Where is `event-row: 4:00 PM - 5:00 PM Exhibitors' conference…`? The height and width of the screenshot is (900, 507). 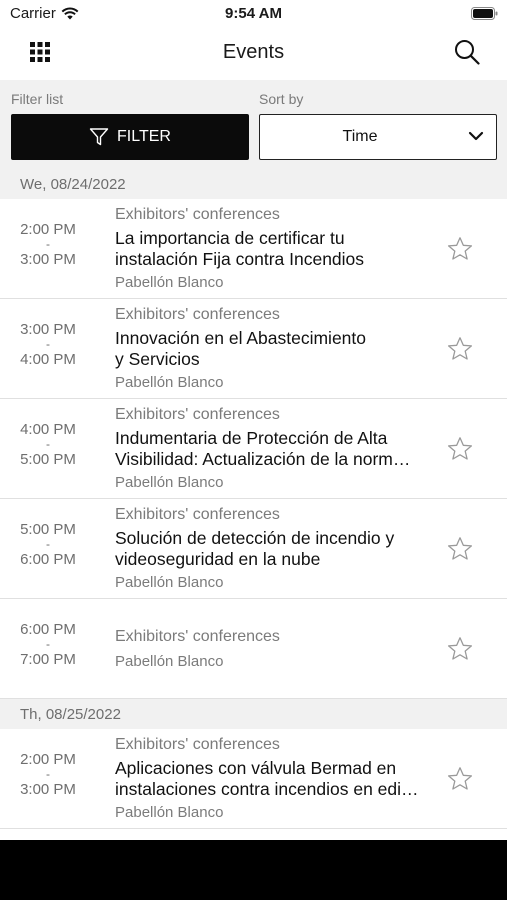 event-row: 4:00 PM - 5:00 PM Exhibitors' conference… is located at coordinates (253, 449).